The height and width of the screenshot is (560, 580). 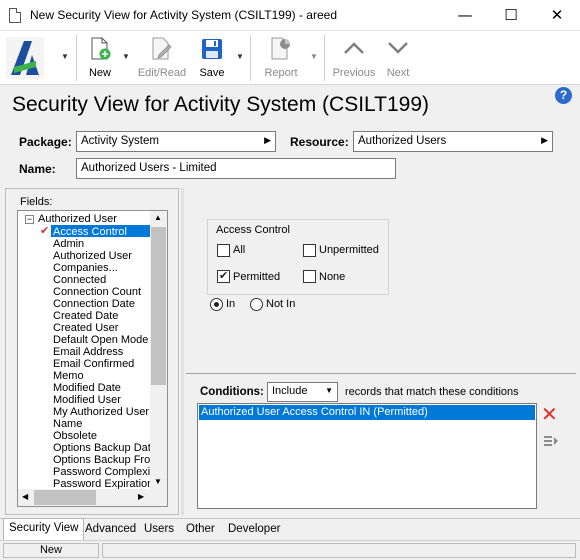 I want to click on scroll-up-icon: ▲, so click(x=158, y=217).